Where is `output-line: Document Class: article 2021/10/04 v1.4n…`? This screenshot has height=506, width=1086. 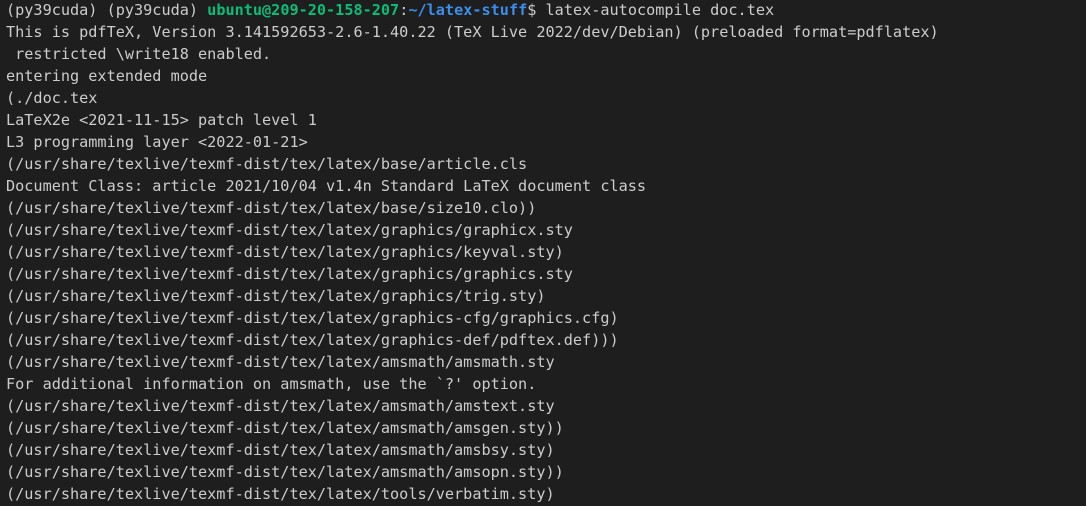 output-line: Document Class: article 2021/10/04 v1.4n… is located at coordinates (326, 186).